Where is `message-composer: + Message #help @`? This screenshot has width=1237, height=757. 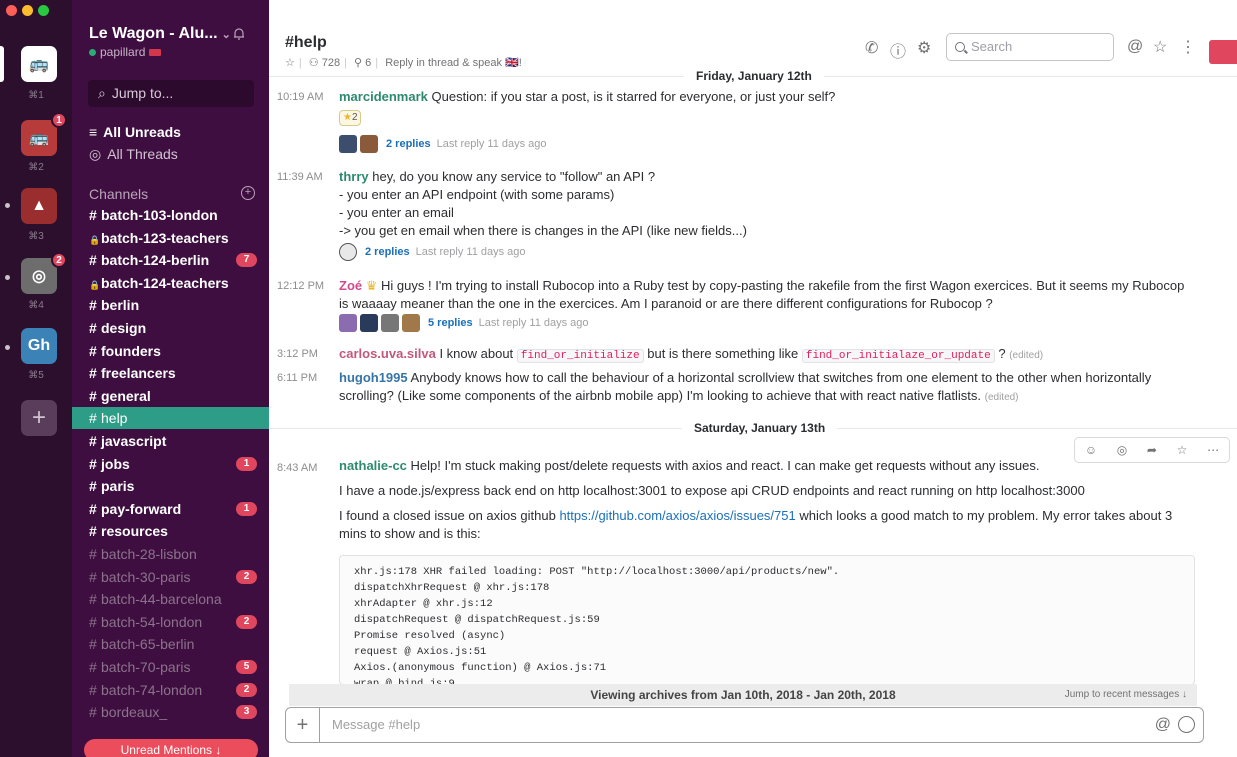 message-composer: + Message #help @ is located at coordinates (744, 725).